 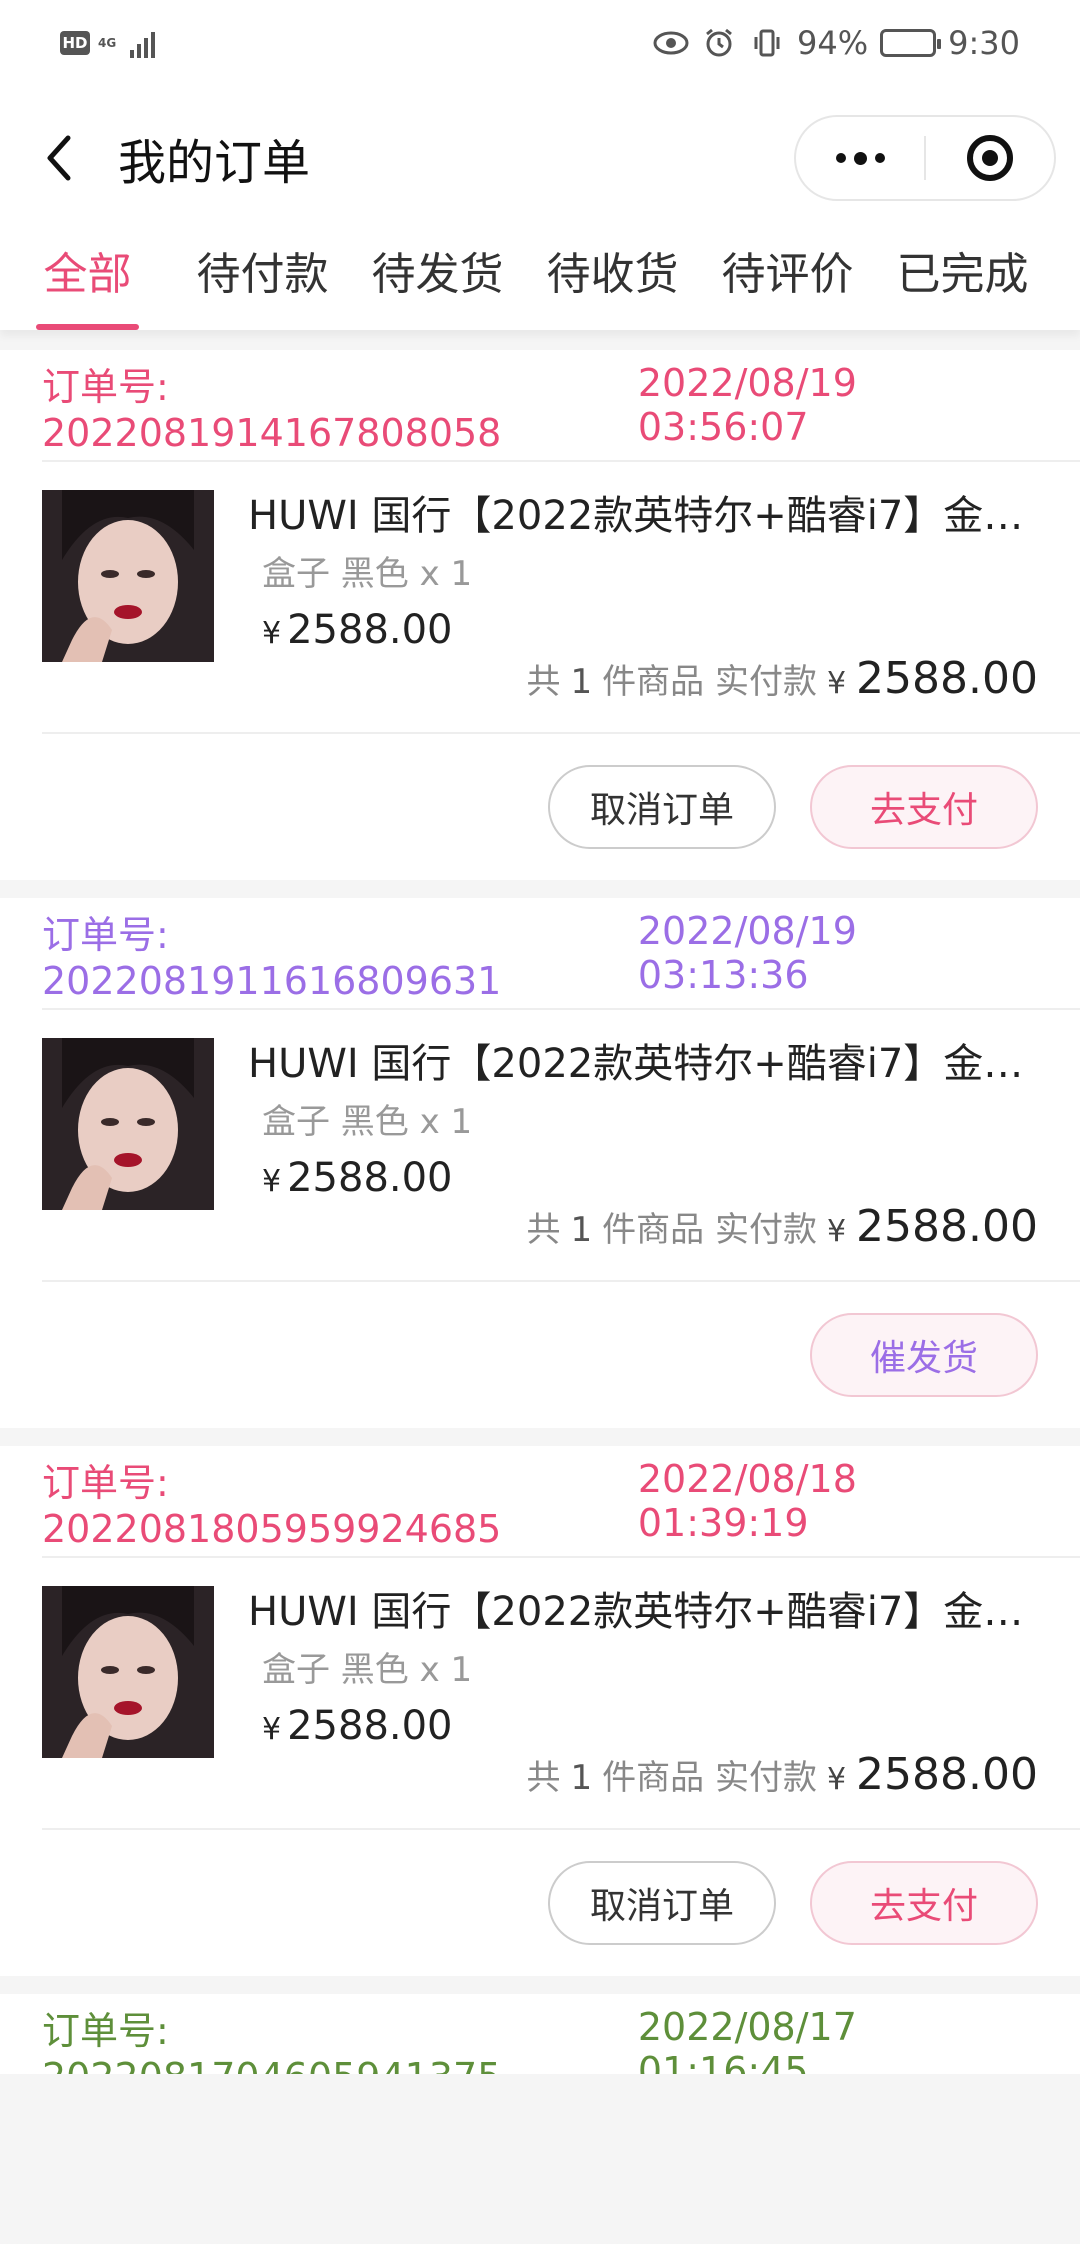 I want to click on close-mini-program-button, so click(x=990, y=158).